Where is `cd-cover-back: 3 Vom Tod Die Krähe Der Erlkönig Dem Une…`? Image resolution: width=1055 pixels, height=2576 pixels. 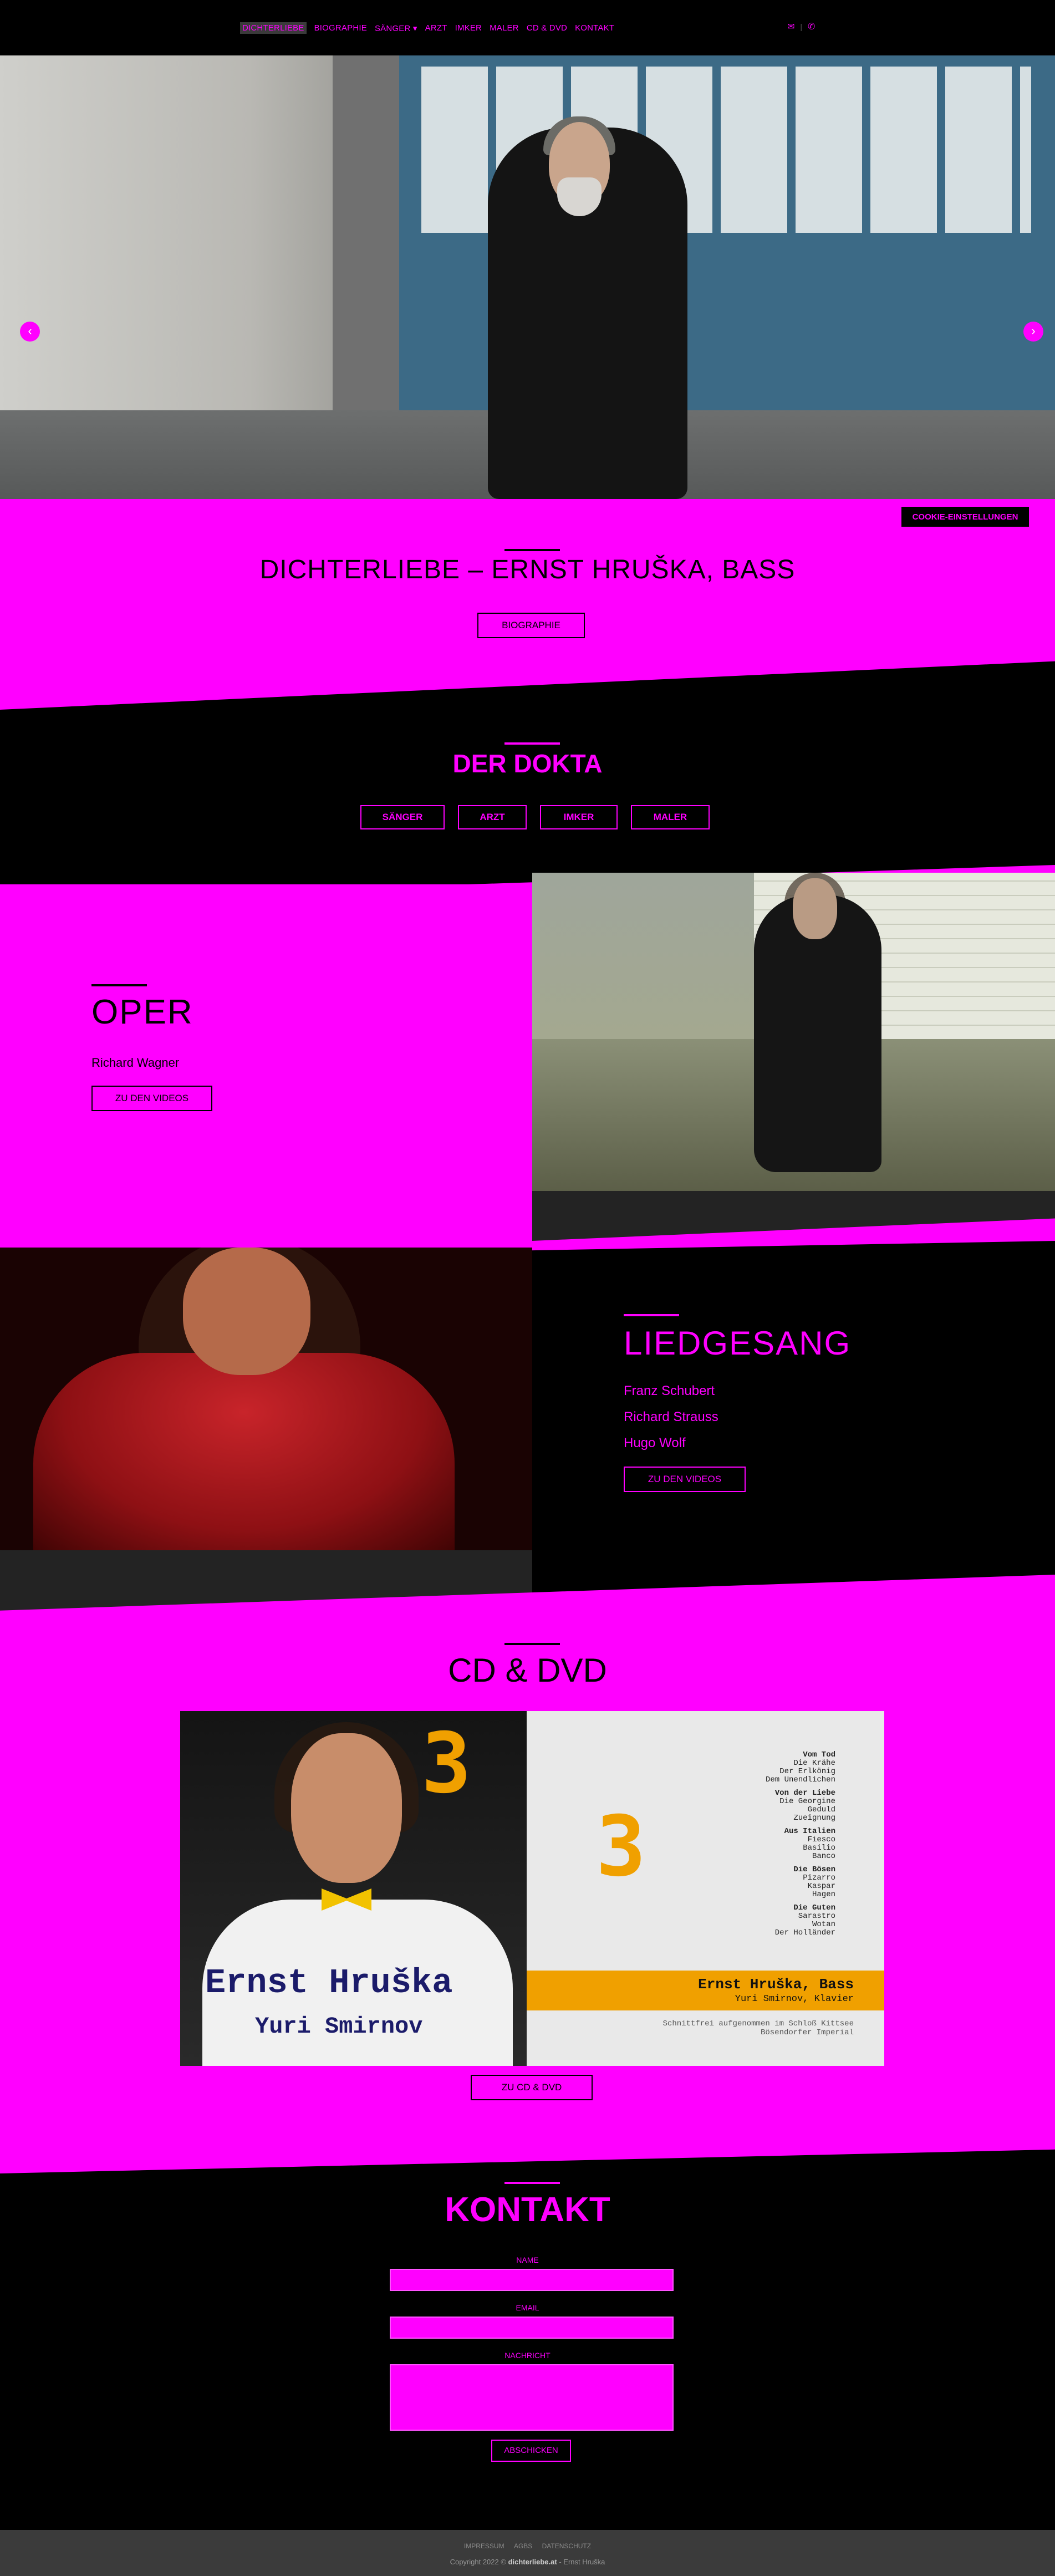 cd-cover-back: 3 Vom Tod Die Krähe Der Erlkönig Dem Une… is located at coordinates (705, 1889).